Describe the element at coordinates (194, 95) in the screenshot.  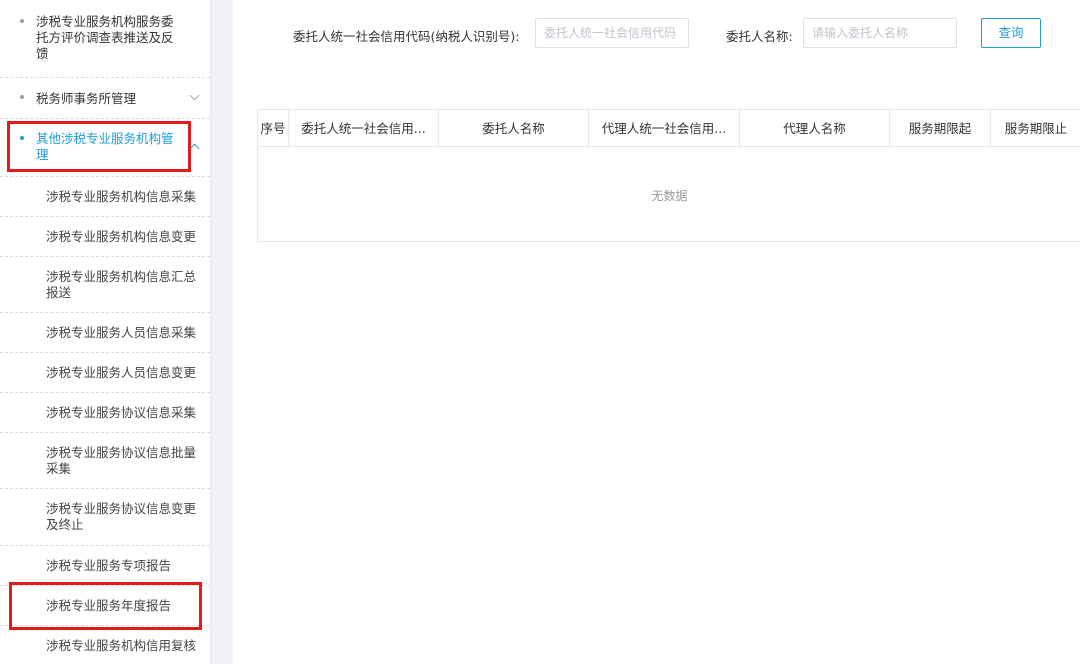
I see `chevron-down-icon` at that location.